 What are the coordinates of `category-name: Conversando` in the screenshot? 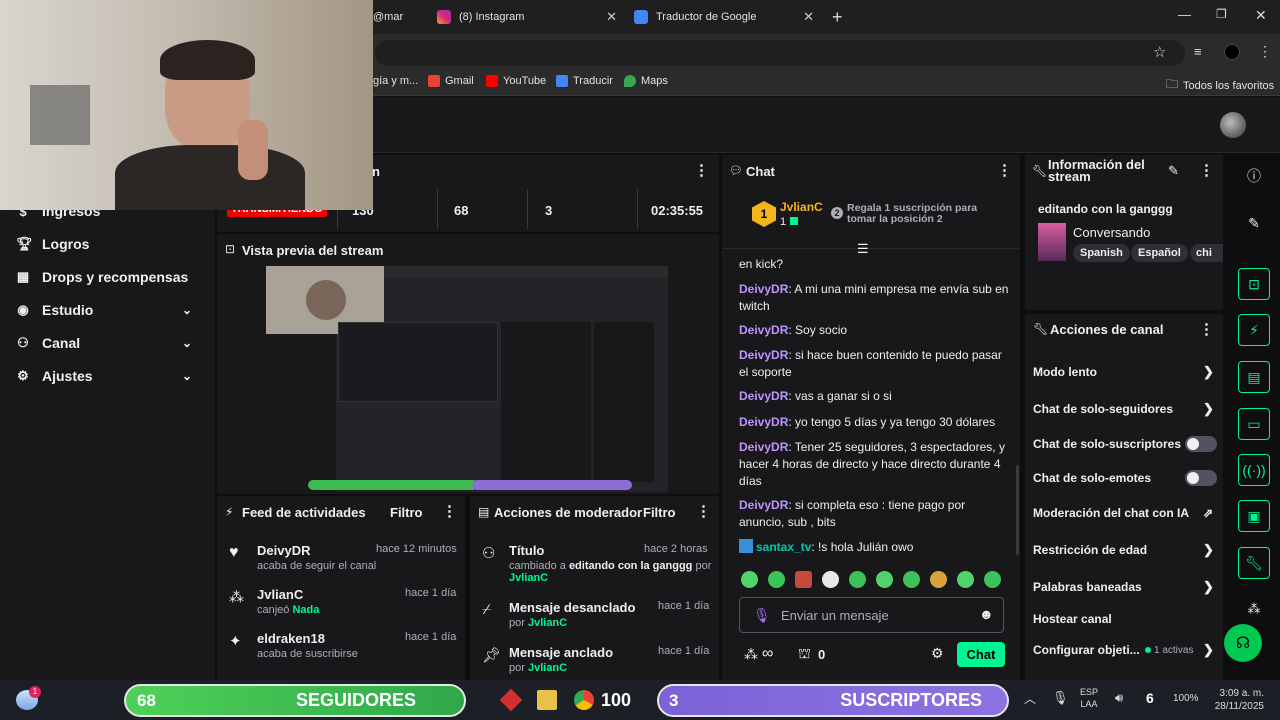 It's located at (1111, 232).